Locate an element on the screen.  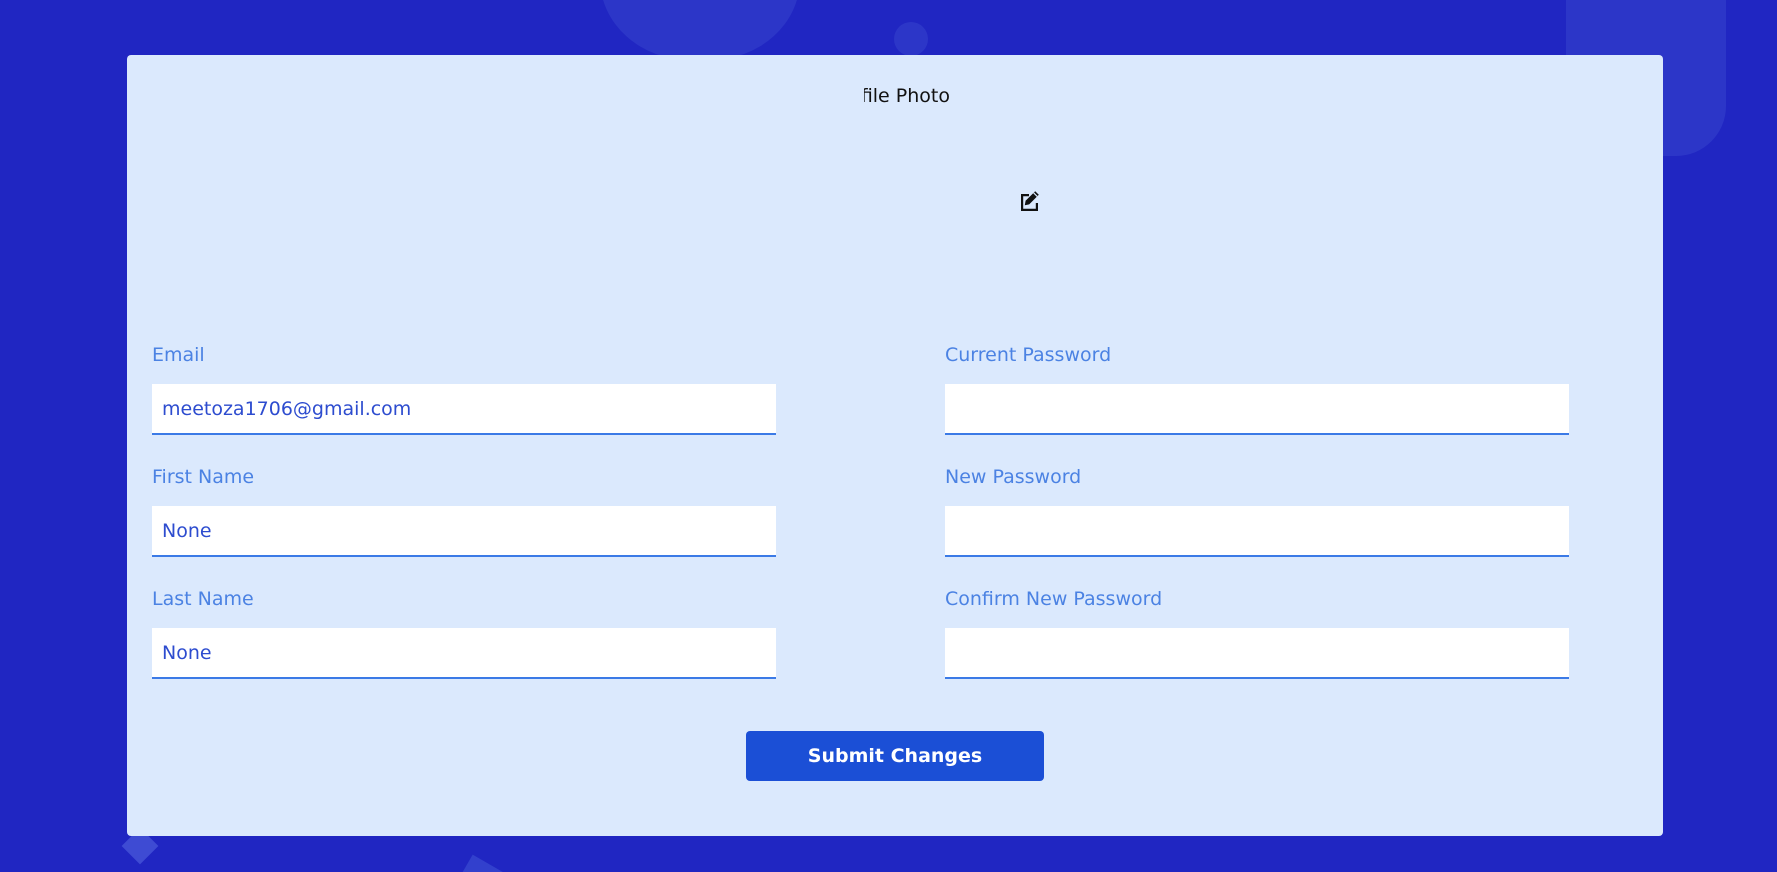
first-name-field-group: First Name is located at coordinates (464, 511).